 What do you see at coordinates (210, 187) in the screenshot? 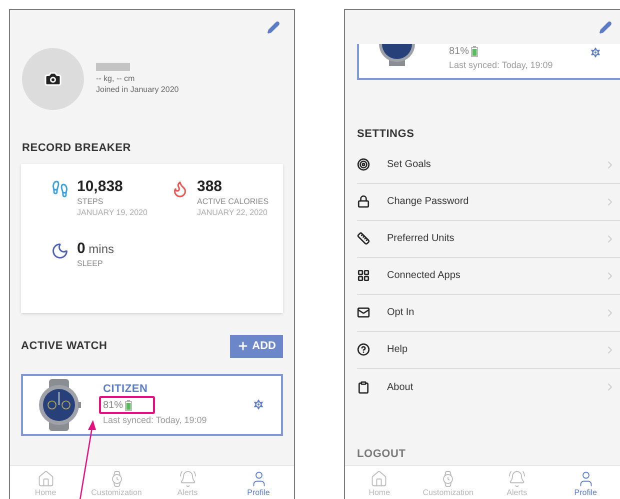
I see `record-value: 388` at bounding box center [210, 187].